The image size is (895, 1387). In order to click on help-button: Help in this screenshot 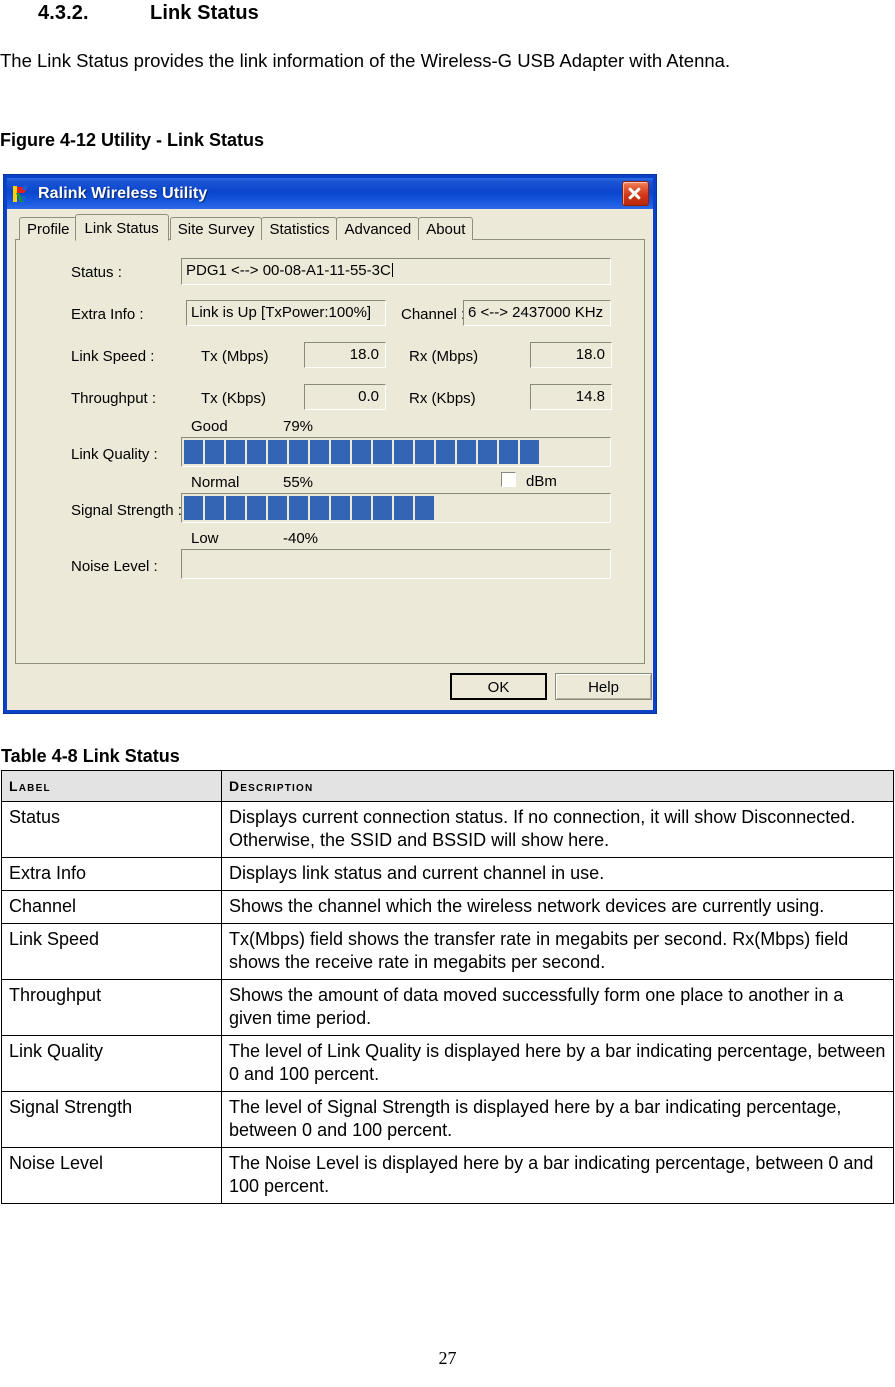, I will do `click(603, 686)`.